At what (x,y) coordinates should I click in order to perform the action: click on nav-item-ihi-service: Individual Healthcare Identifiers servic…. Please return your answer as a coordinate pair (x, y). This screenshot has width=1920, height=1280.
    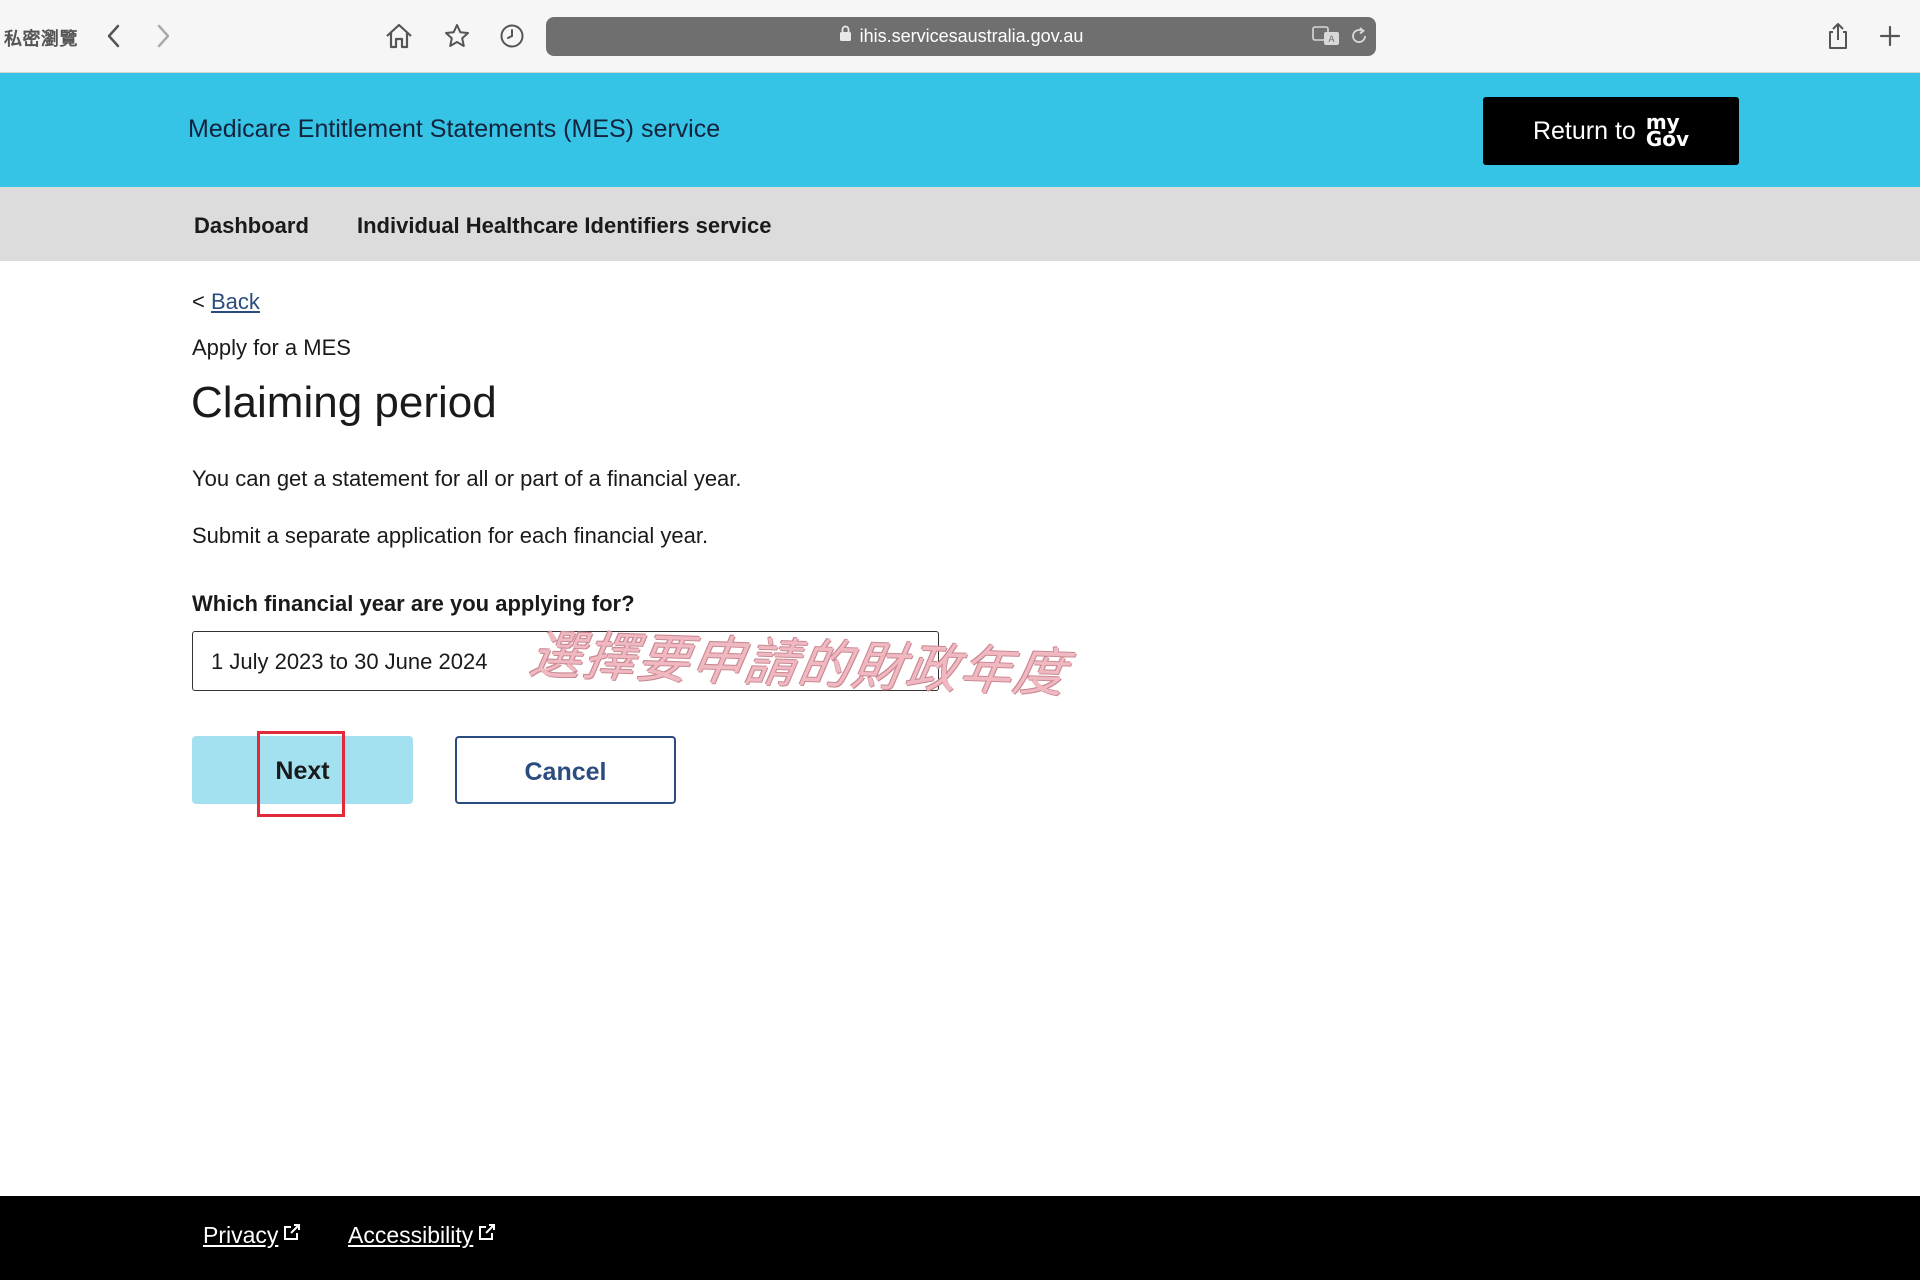
    Looking at the image, I should click on (564, 226).